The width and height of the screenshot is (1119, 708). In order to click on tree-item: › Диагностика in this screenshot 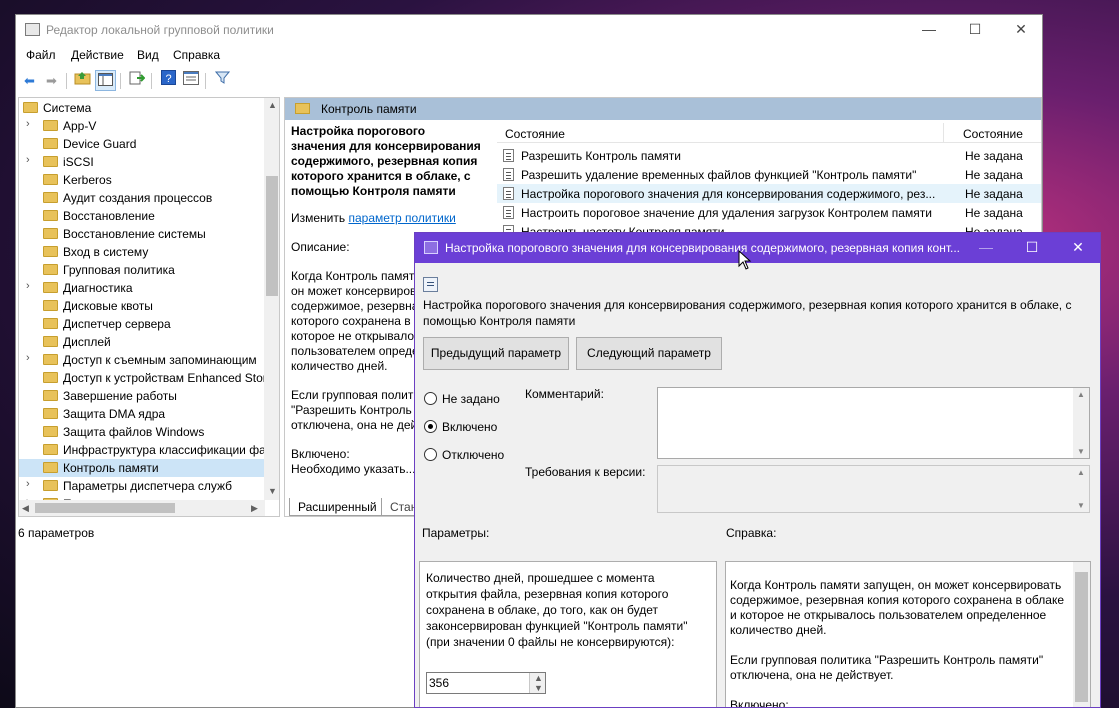, I will do `click(142, 288)`.